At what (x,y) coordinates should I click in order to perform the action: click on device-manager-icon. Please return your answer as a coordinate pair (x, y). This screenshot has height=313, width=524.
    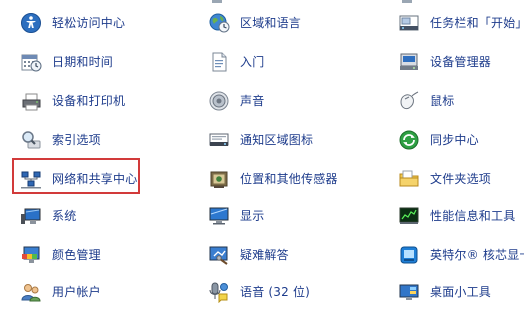
    Looking at the image, I should click on (409, 62).